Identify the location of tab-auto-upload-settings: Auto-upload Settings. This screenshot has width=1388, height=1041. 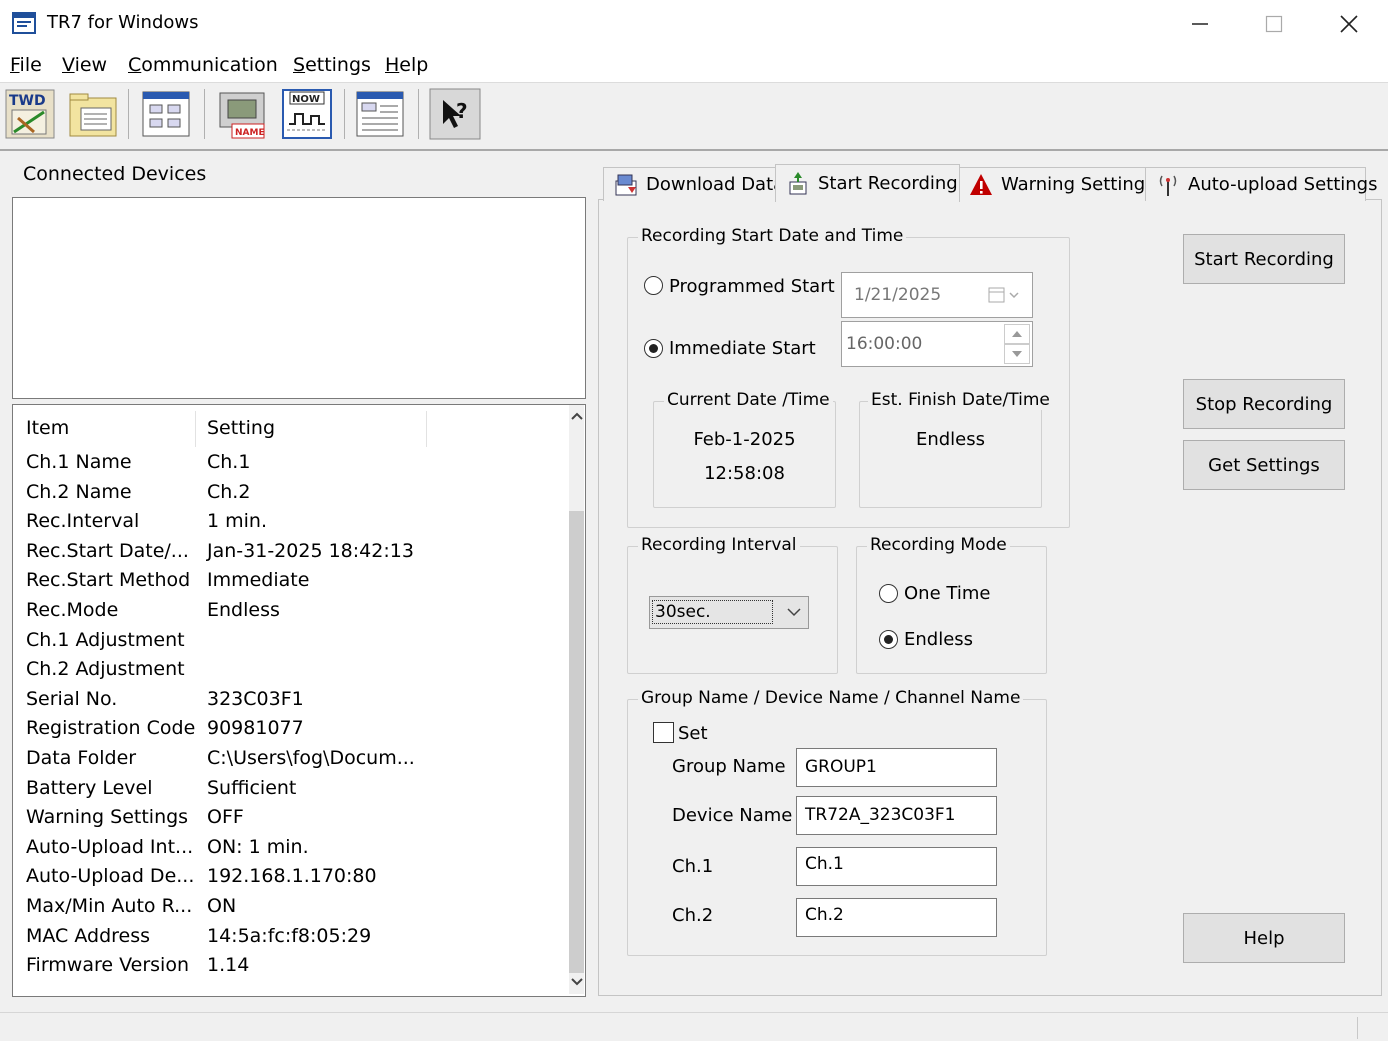
(1261, 184).